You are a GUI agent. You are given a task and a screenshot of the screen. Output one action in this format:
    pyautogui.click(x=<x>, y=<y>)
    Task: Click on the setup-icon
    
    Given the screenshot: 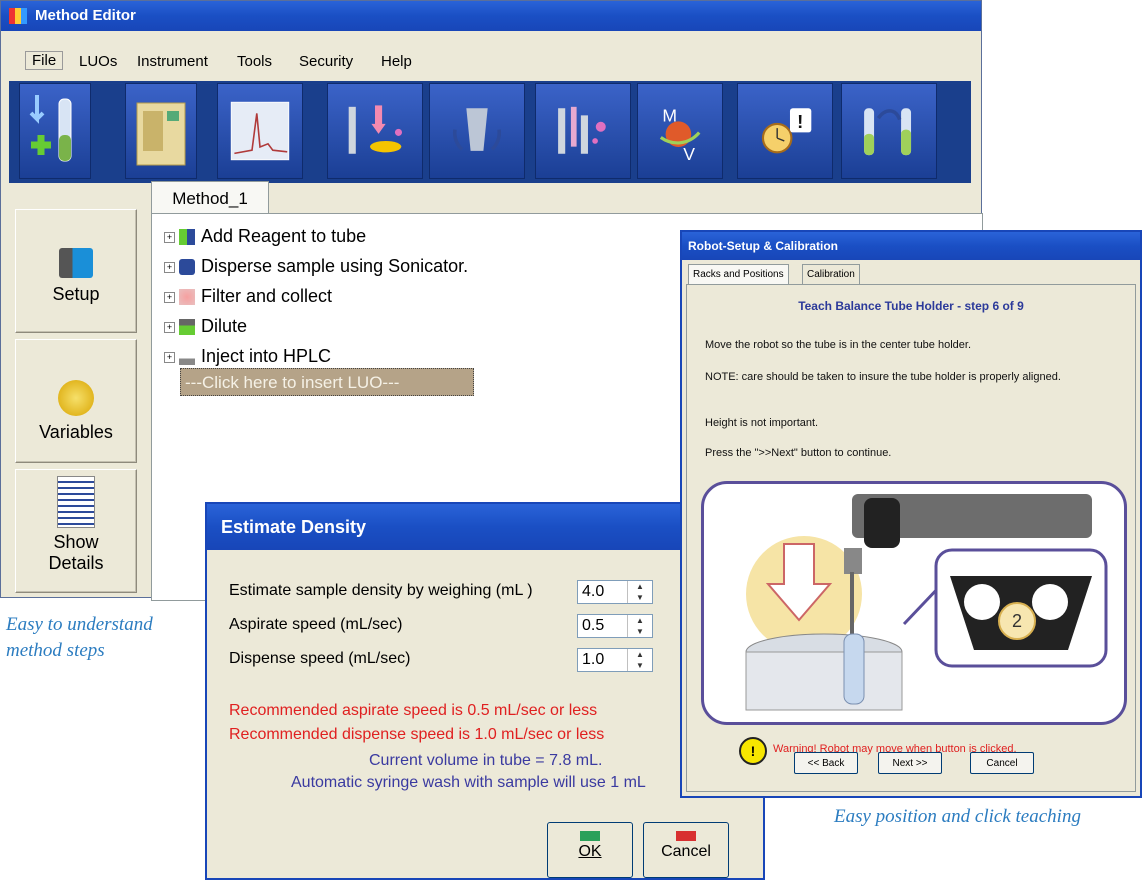 What is the action you would take?
    pyautogui.click(x=76, y=263)
    